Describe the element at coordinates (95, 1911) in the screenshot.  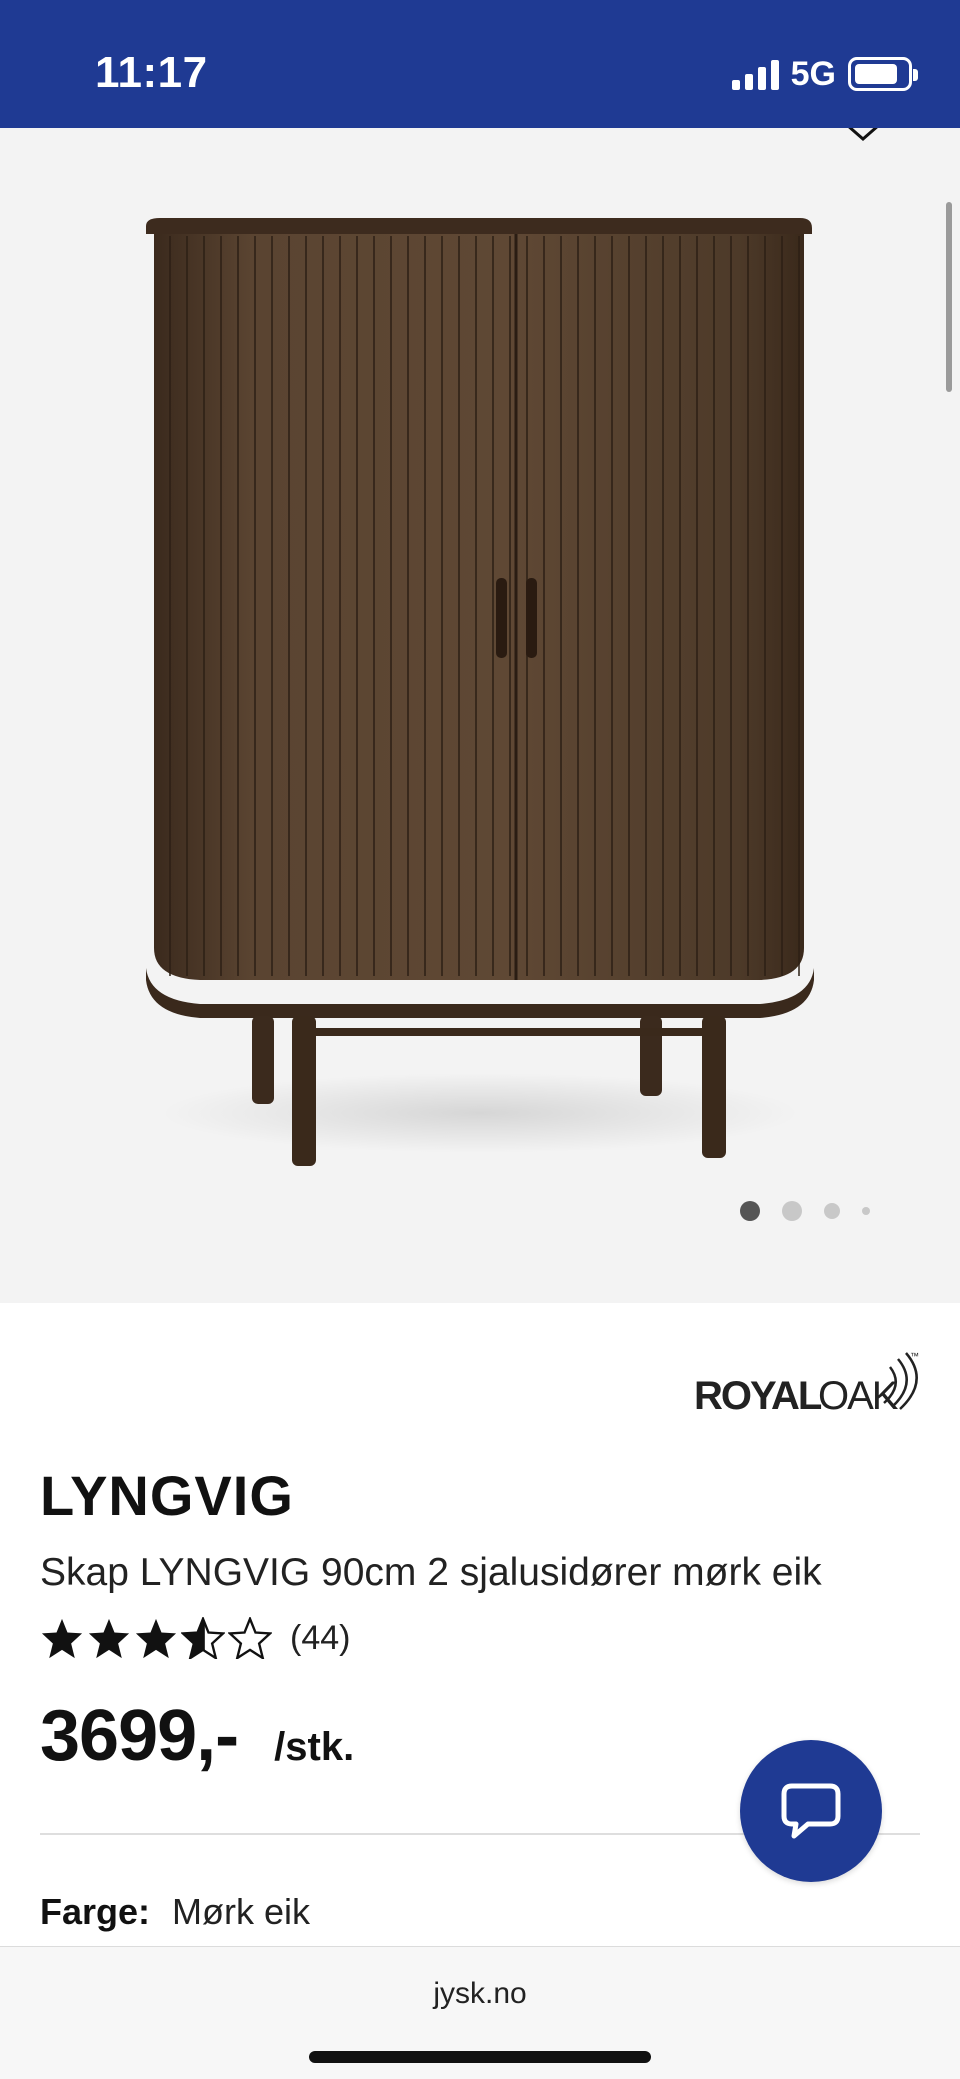
I see `color-label: Farge:` at that location.